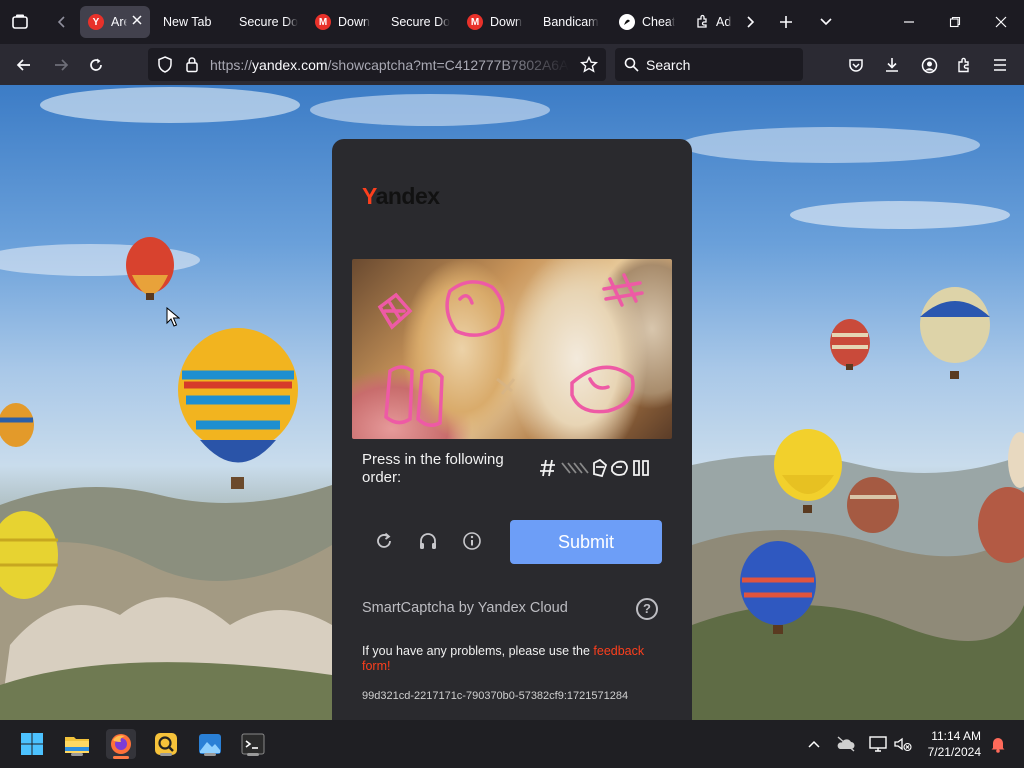  Describe the element at coordinates (1000, 65) in the screenshot. I see `app-menu-hamburger-icon` at that location.